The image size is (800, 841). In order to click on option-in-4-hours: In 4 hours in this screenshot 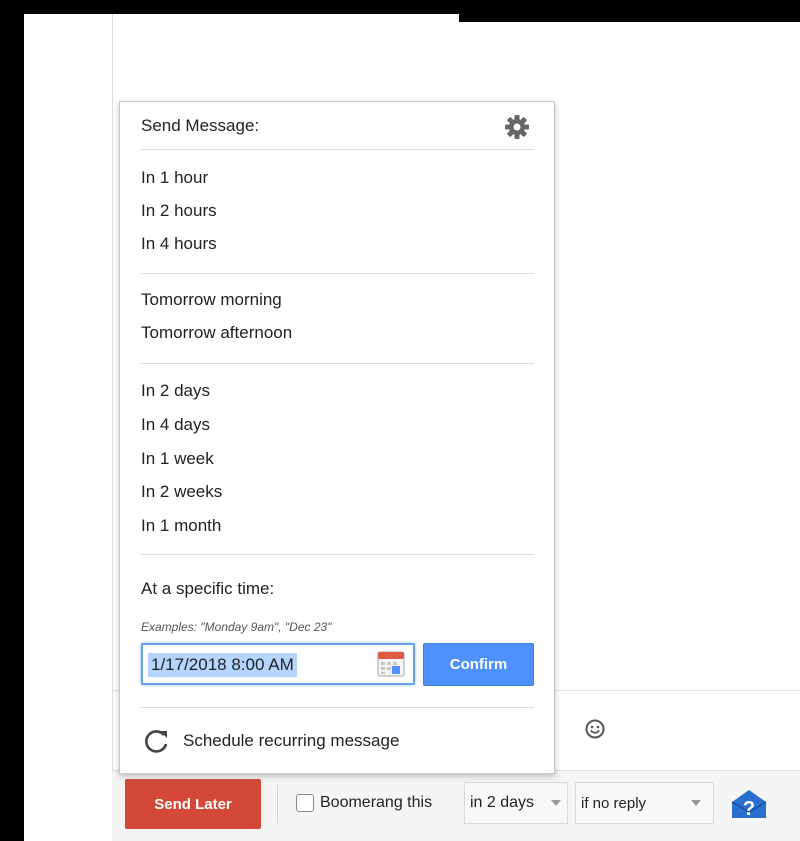, I will do `click(179, 244)`.